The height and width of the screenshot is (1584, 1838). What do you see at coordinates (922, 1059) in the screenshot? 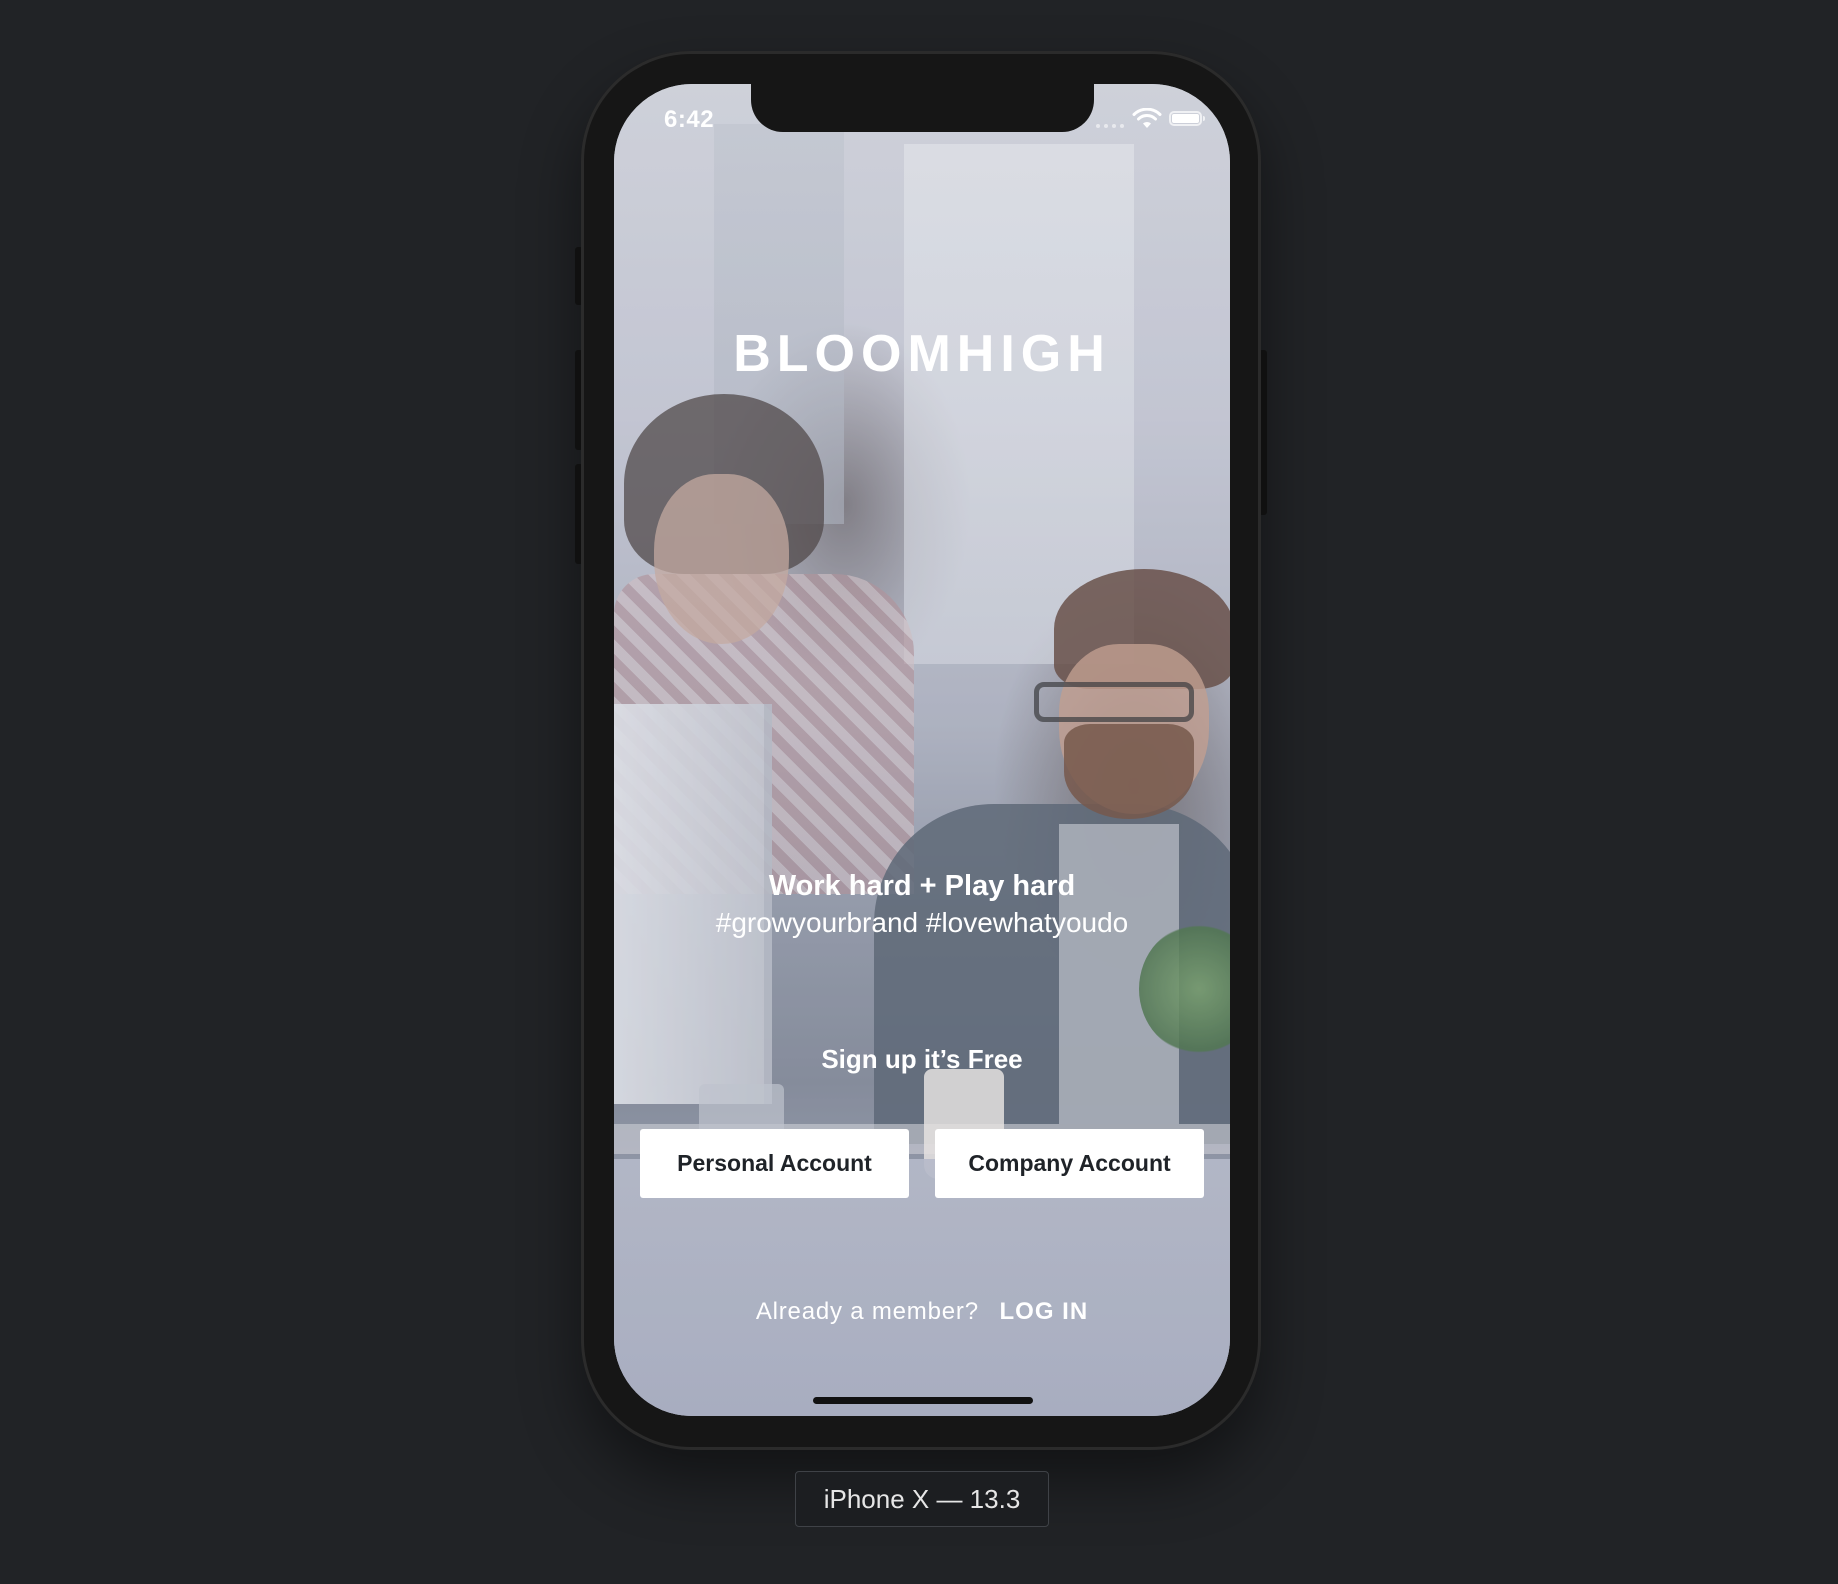
I see `signup-label: Sign up it’s Free` at bounding box center [922, 1059].